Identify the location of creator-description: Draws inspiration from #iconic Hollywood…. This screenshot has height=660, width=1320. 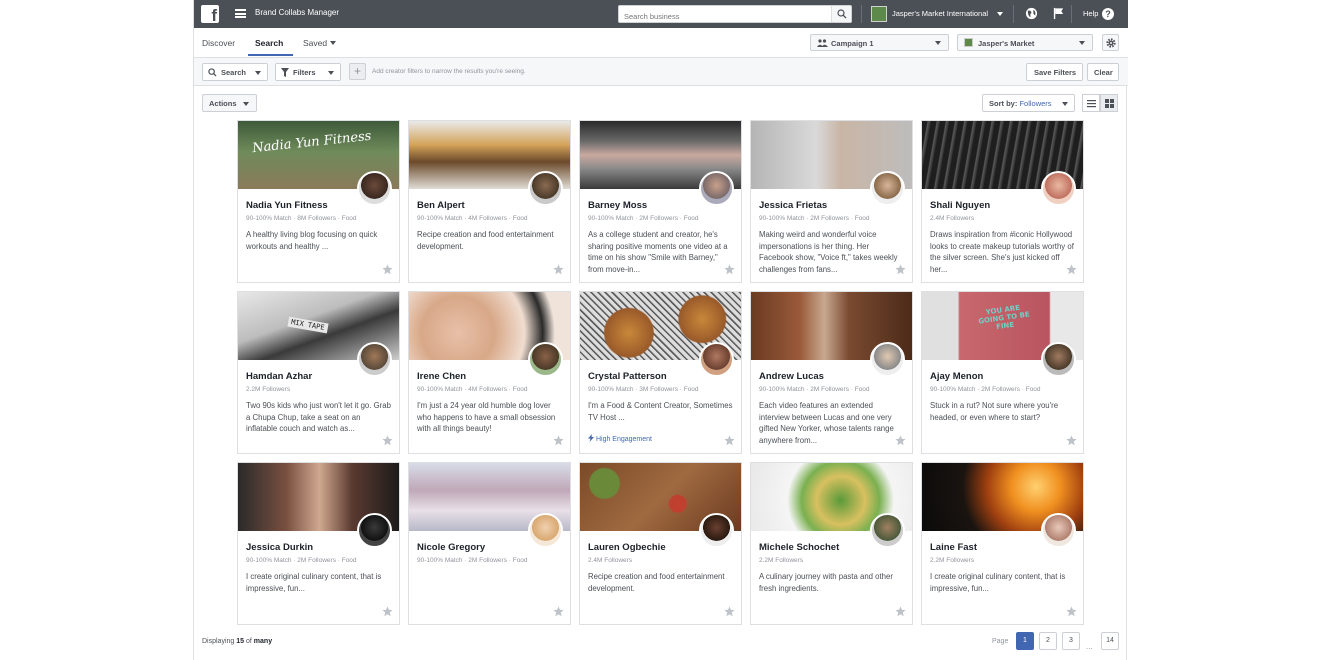
(1002, 252).